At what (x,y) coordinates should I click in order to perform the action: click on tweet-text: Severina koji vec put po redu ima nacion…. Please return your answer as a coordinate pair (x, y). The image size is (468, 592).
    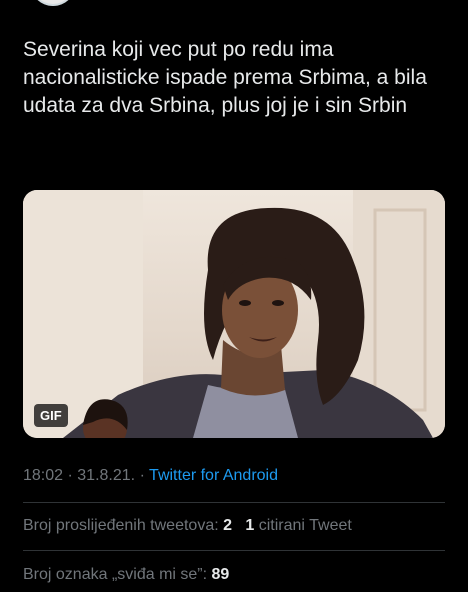
    Looking at the image, I should click on (225, 77).